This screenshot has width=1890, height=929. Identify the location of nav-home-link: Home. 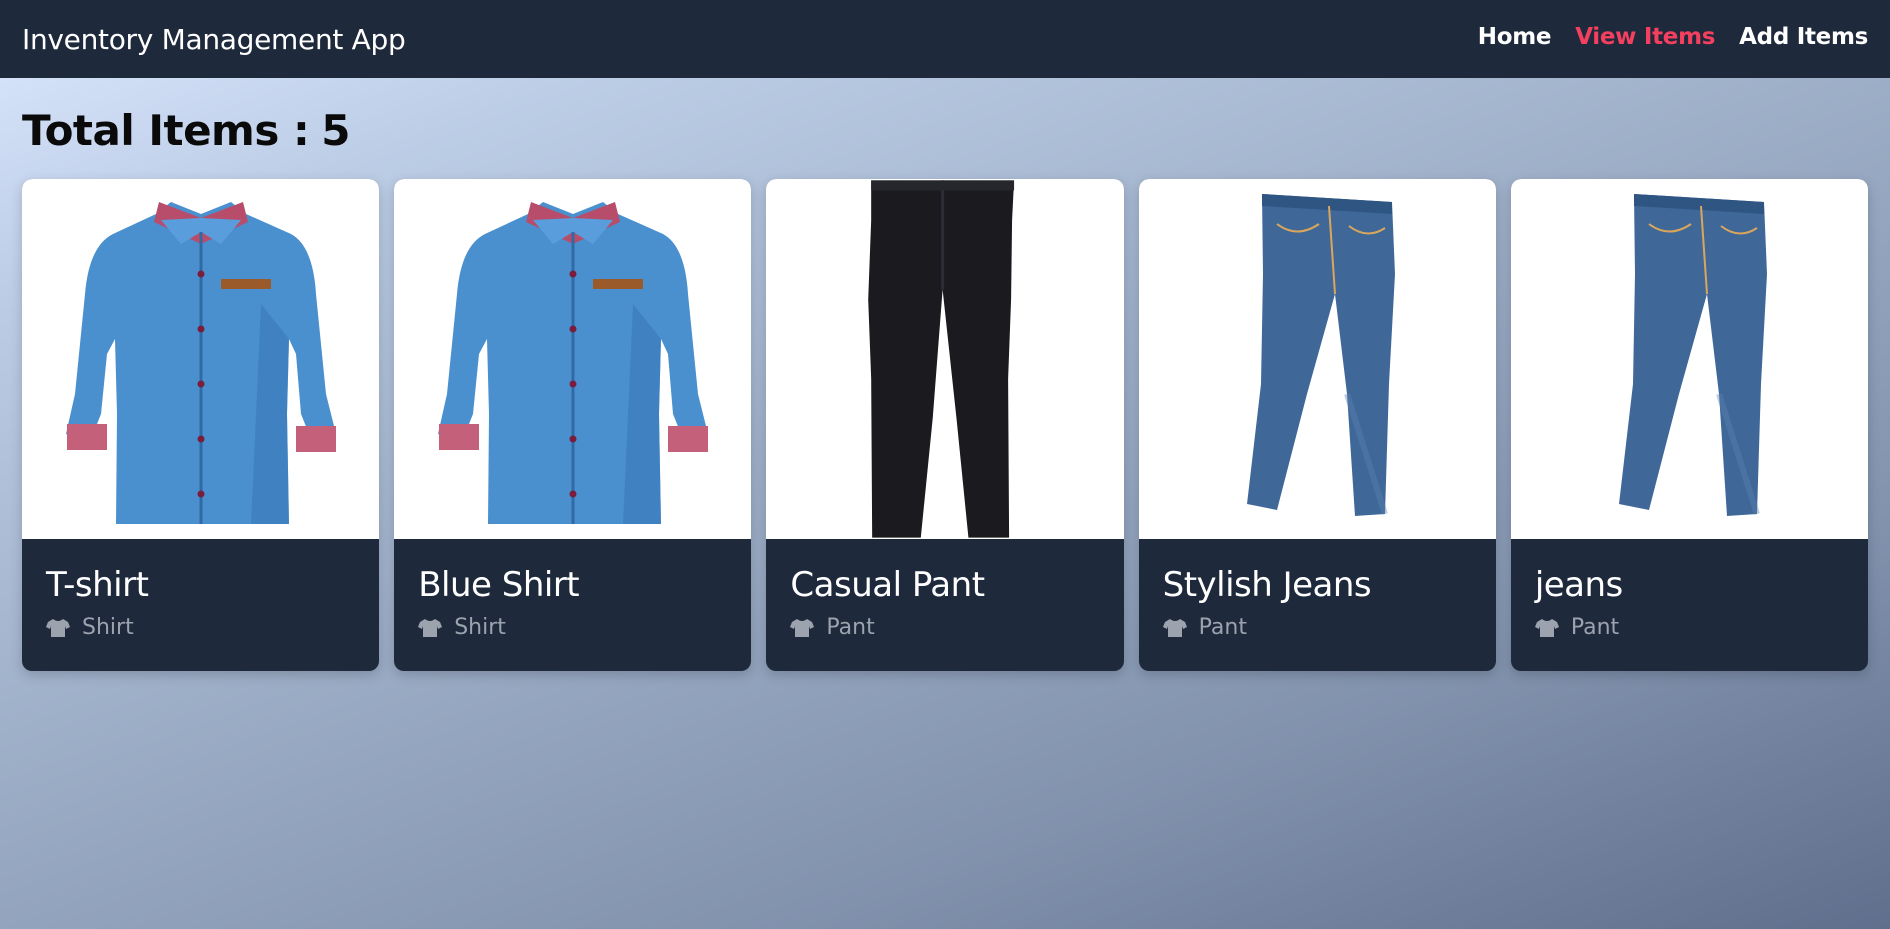
(1515, 37).